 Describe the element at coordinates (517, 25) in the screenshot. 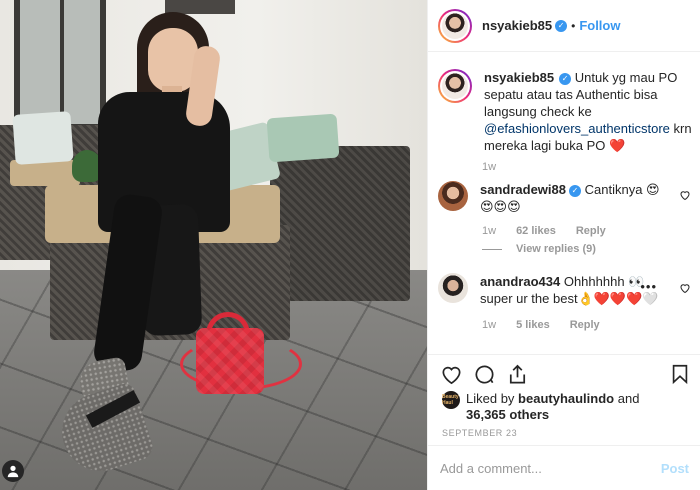

I see `author-username: nsyakieb85` at that location.